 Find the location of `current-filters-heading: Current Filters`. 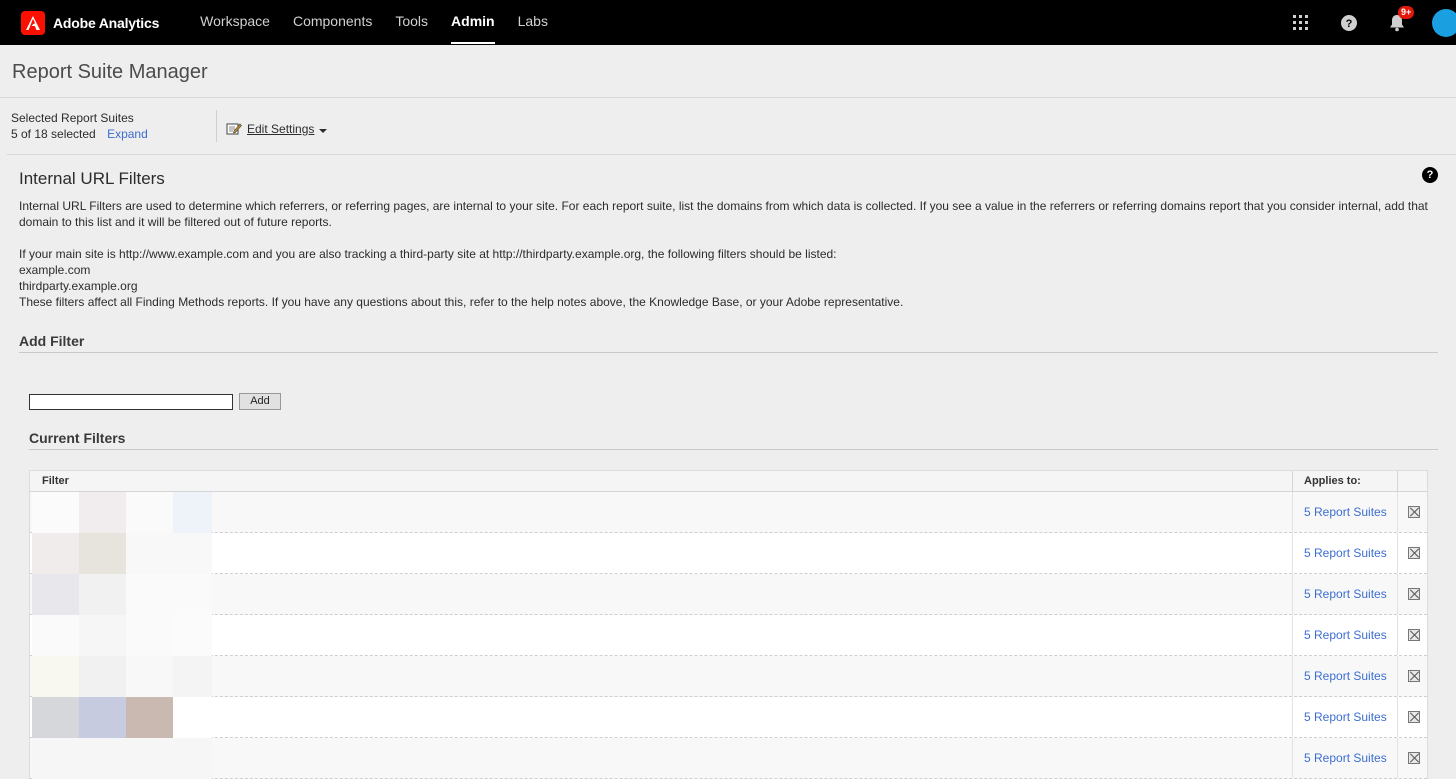

current-filters-heading: Current Filters is located at coordinates (77, 438).